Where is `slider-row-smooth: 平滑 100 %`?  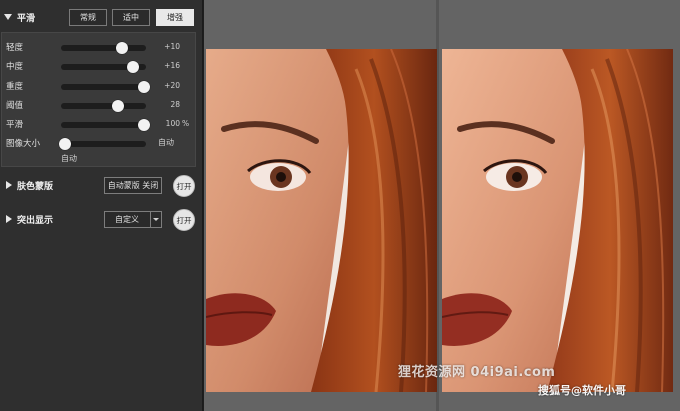
slider-row-smooth: 平滑 100 % is located at coordinates (99, 124).